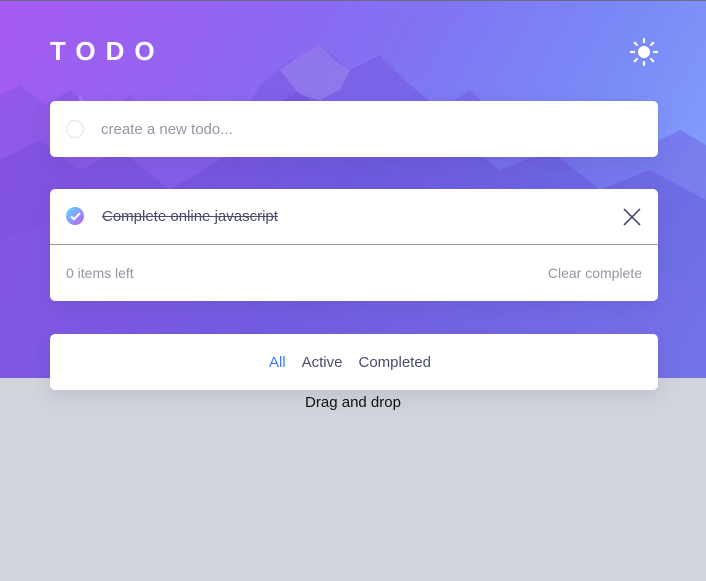 The image size is (706, 581). I want to click on completed-checkbox, so click(75, 216).